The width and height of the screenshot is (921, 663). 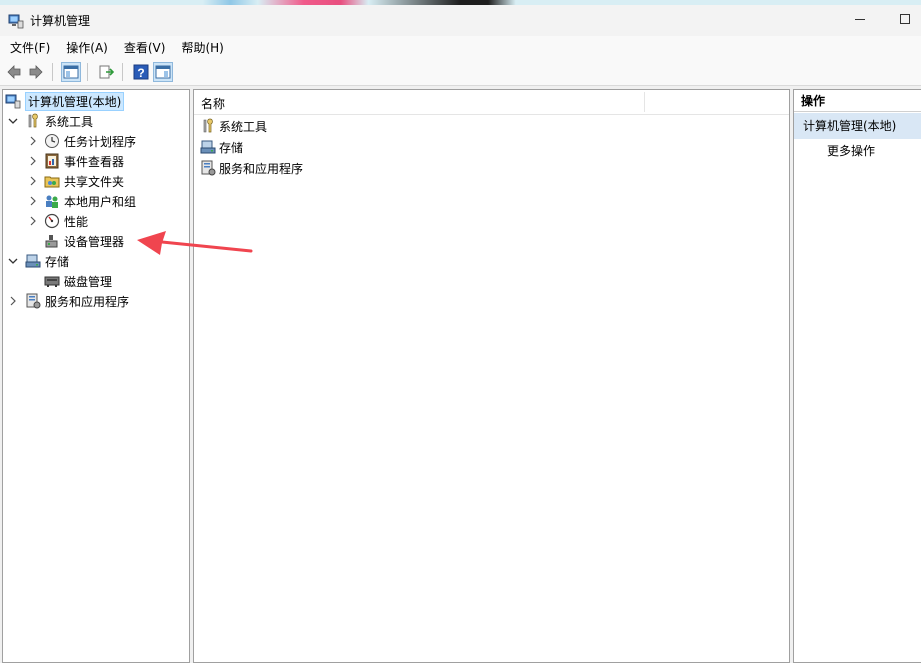 I want to click on menu-help: 帮助(H), so click(x=202, y=47).